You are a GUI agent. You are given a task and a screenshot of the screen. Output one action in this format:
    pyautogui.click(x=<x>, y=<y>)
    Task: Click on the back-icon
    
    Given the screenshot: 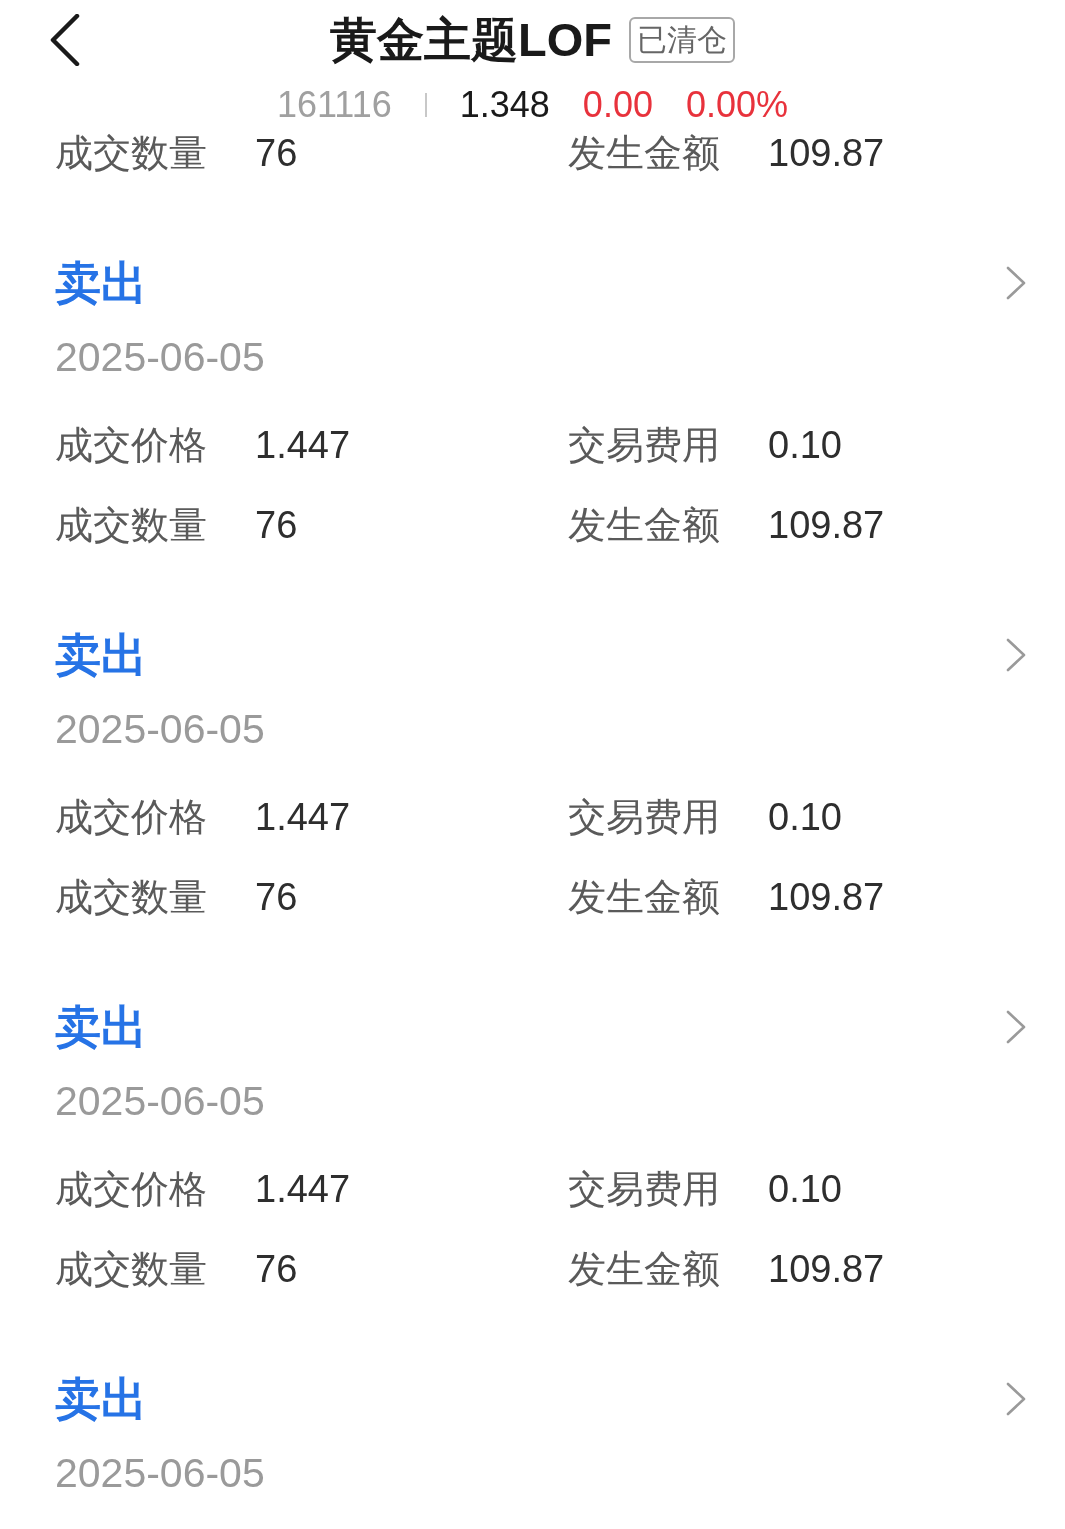 What is the action you would take?
    pyautogui.click(x=65, y=40)
    